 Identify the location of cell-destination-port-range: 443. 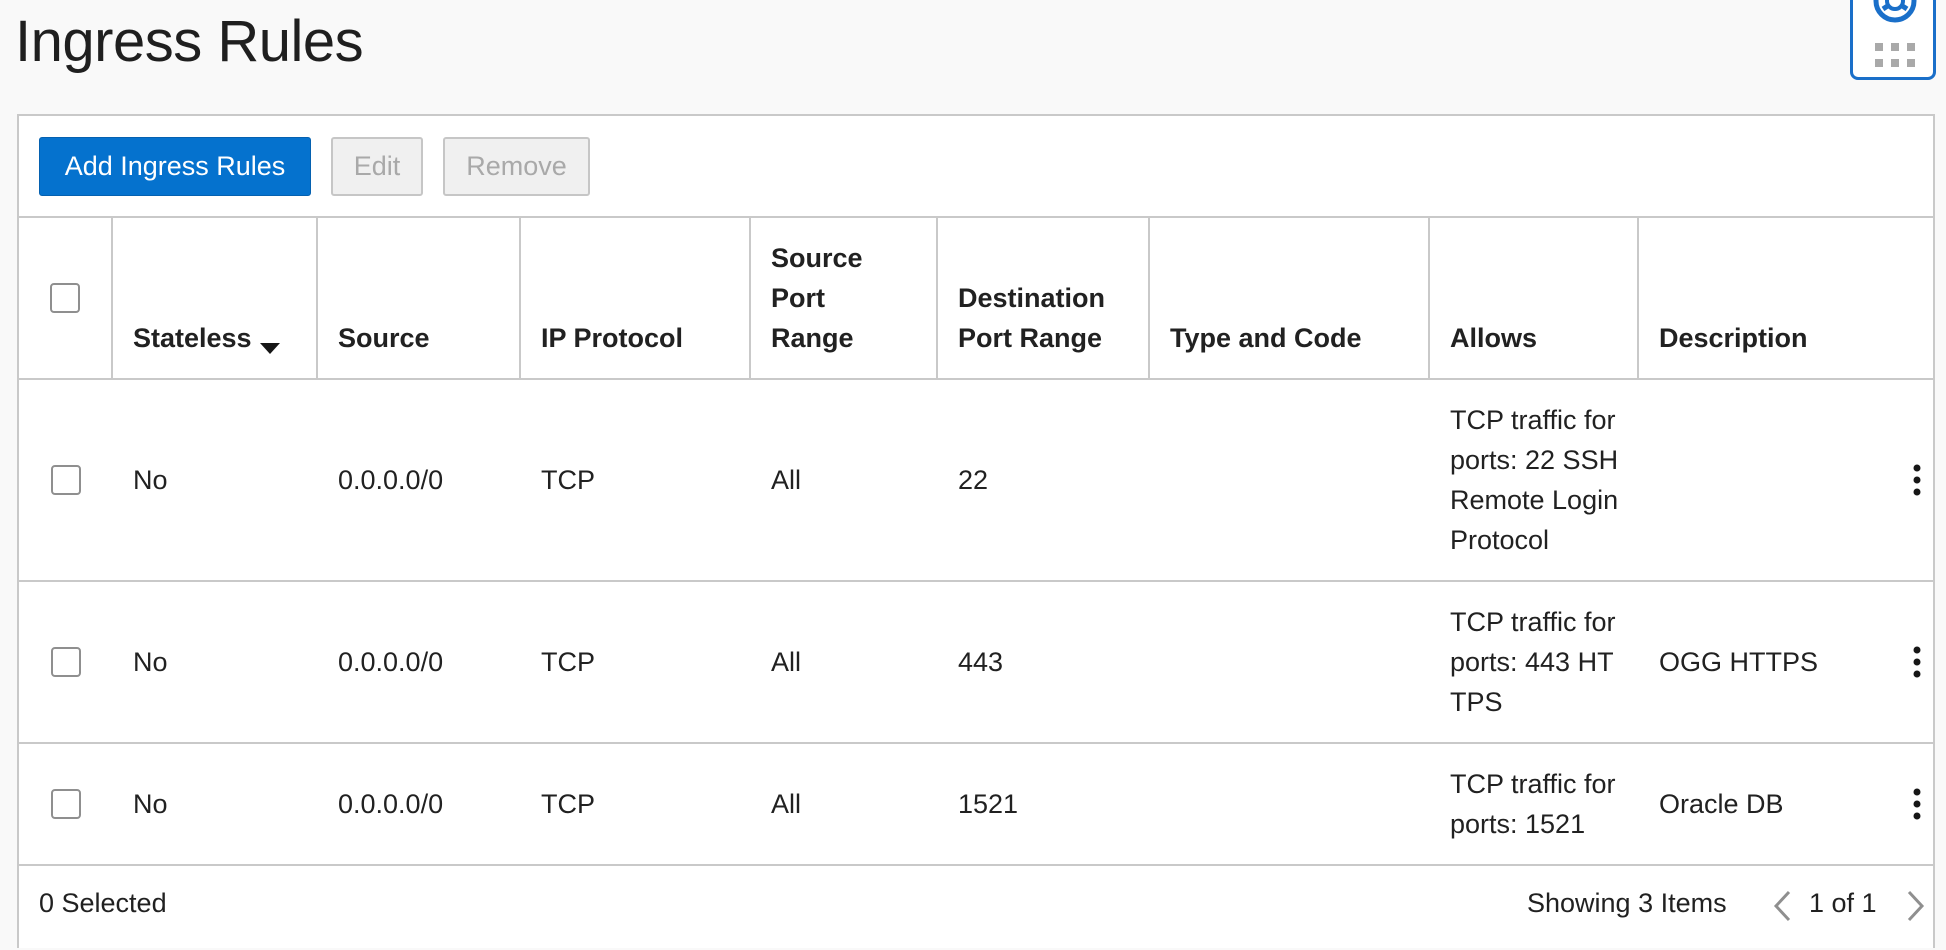
(981, 662).